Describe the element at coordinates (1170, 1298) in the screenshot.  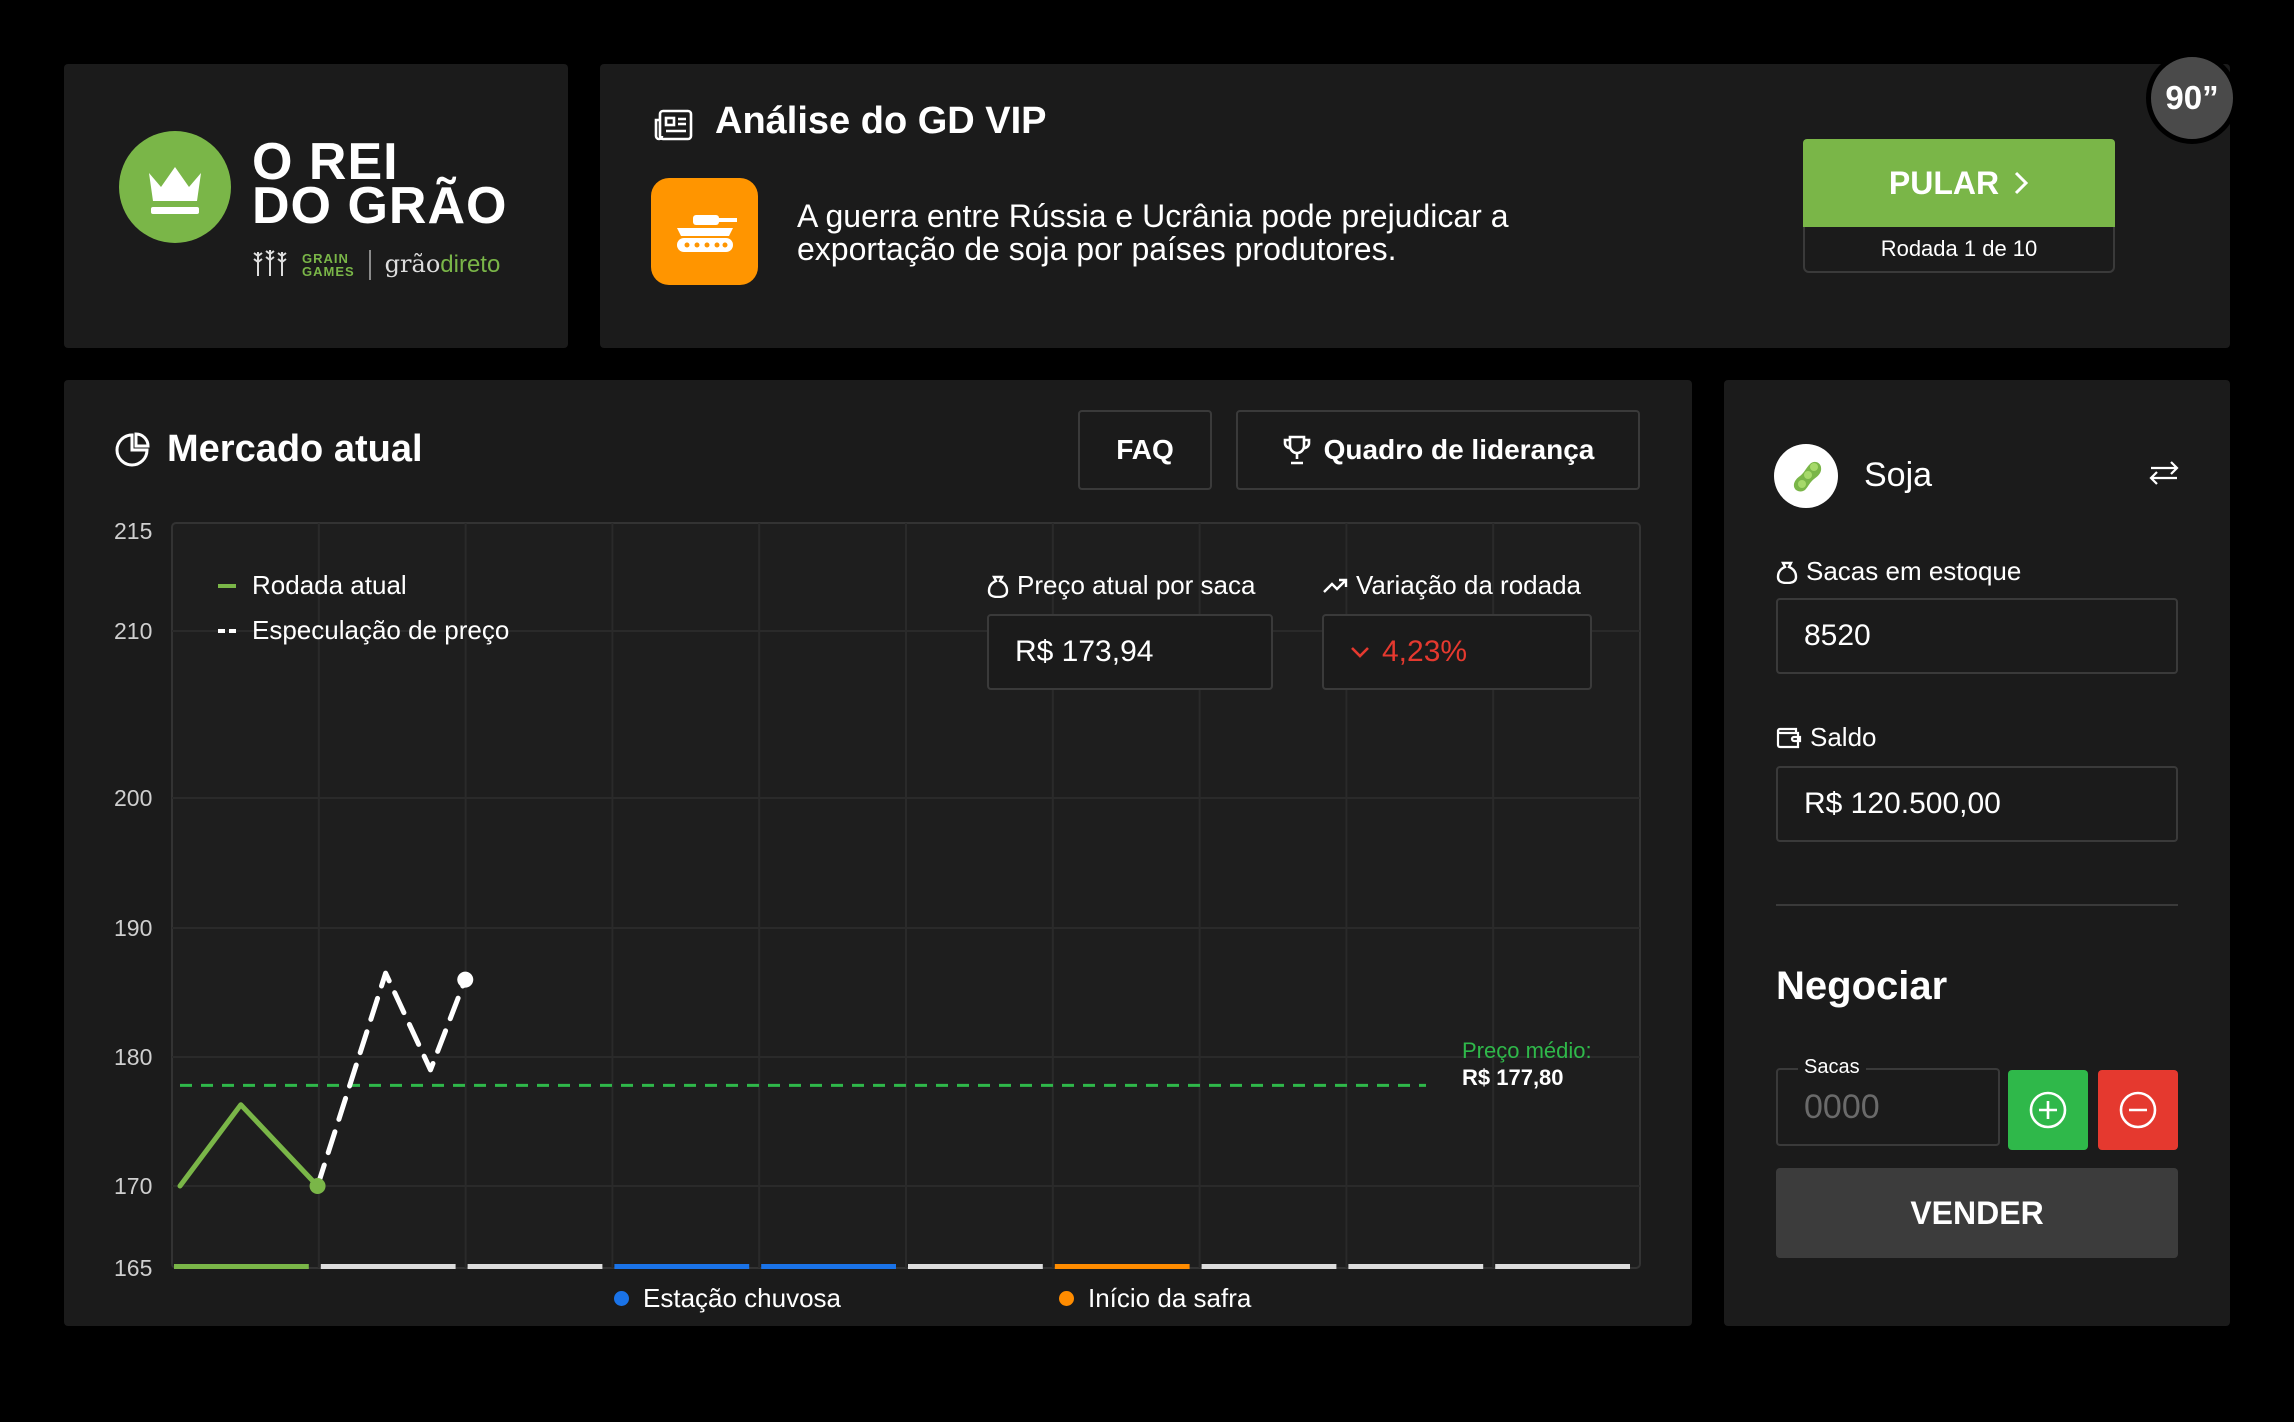
I see `event-harvest-label: Início da safra` at that location.